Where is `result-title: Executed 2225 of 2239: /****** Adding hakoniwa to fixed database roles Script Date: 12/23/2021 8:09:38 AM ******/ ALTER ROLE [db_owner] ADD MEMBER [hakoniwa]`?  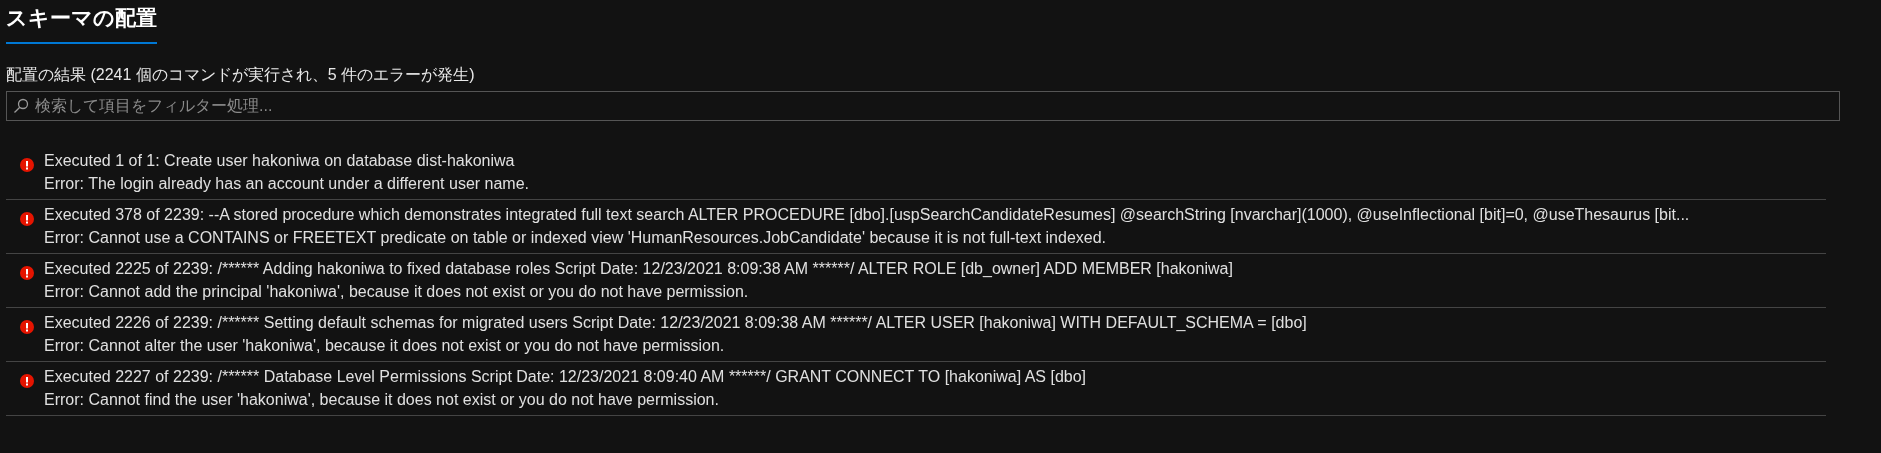 result-title: Executed 2225 of 2239: /****** Adding hakoniwa to fixed database roles Script Date: 12/23/2021 8:09:38 AM ******/ ALTER ROLE [db_owner] ADD MEMBER [hakoniwa] is located at coordinates (638, 268).